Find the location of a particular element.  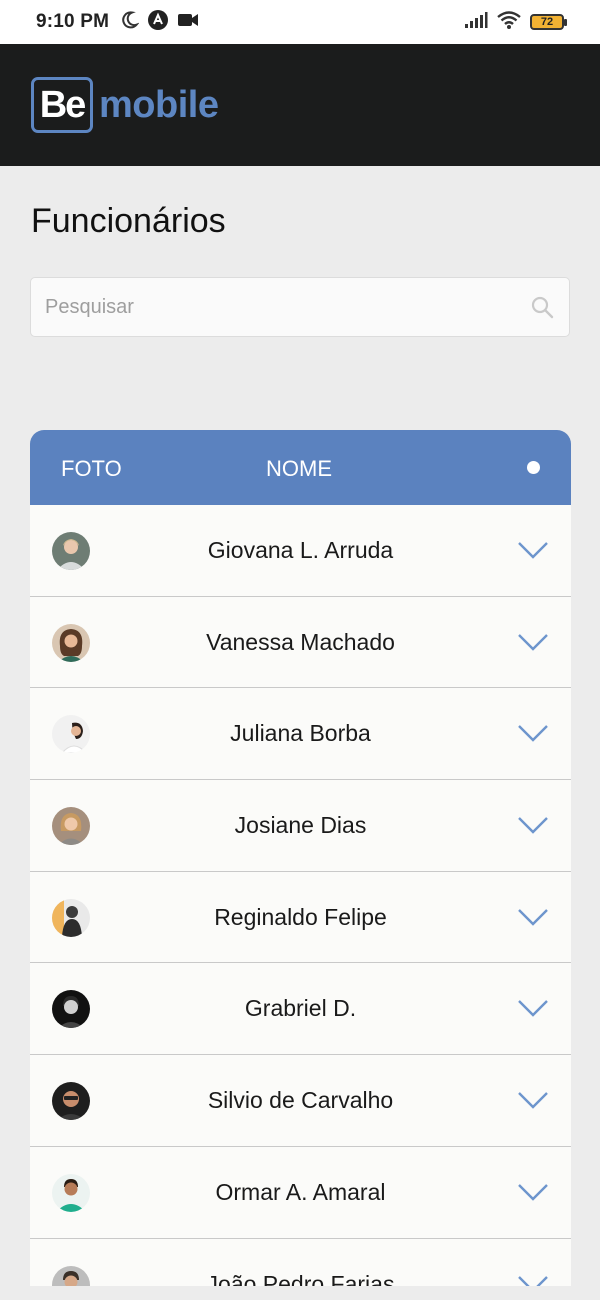

page-title: Funcionários is located at coordinates (128, 221).